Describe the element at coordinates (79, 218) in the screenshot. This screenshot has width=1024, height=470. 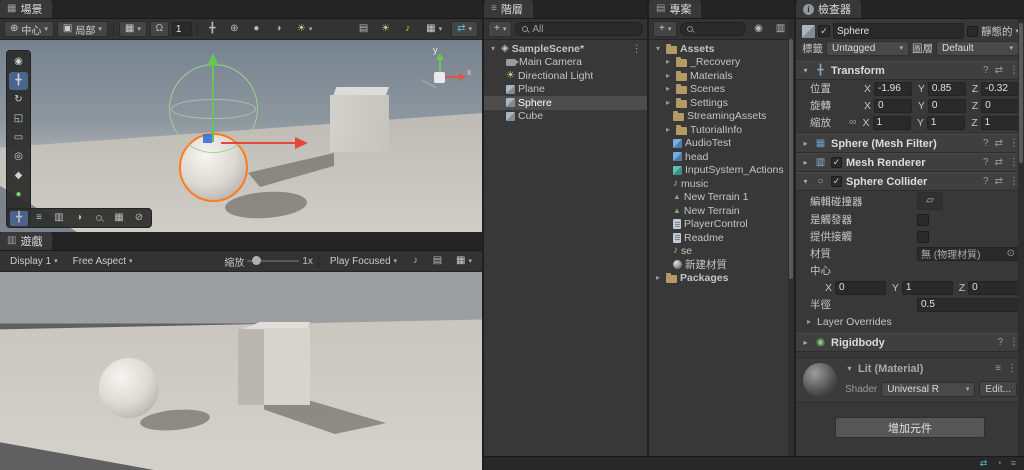
I see `shading-overlay-button: ◑` at that location.